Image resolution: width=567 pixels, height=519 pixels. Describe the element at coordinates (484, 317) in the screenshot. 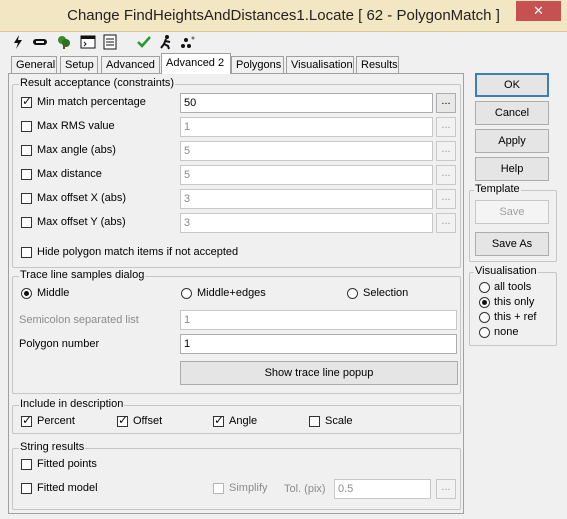

I see `vis-this-plus-ref-radio` at that location.